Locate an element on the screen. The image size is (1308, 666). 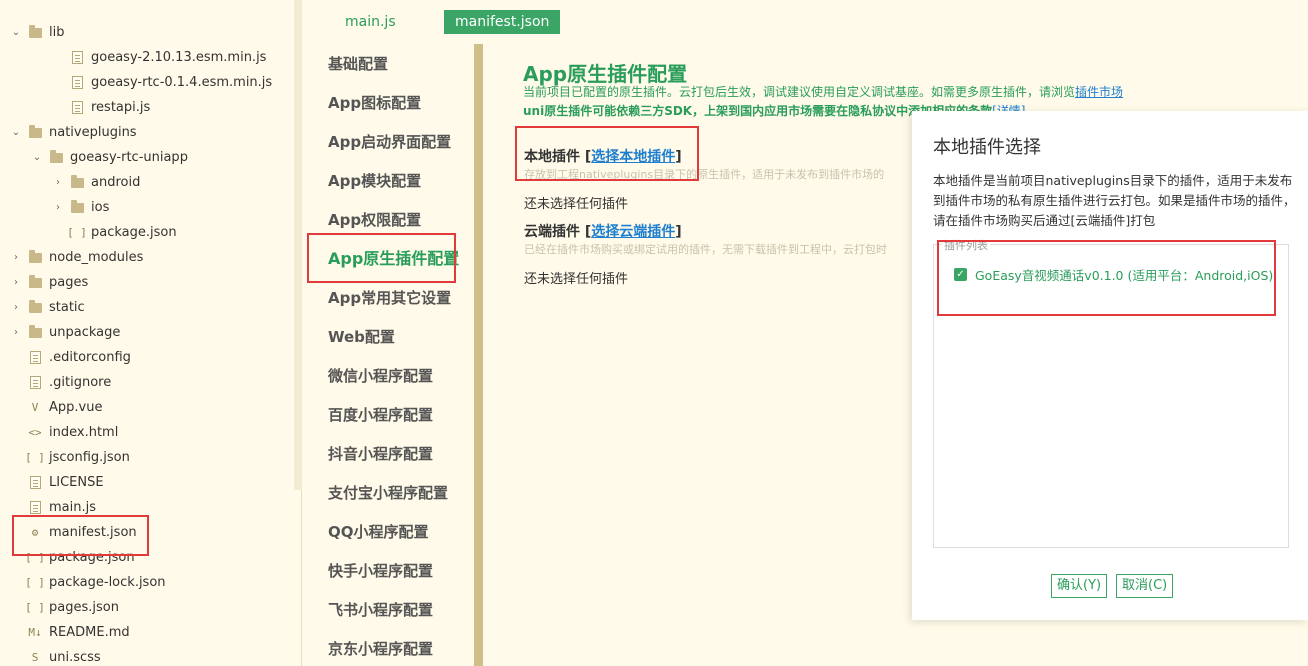
explorer-scrollbar is located at coordinates (298, 245).